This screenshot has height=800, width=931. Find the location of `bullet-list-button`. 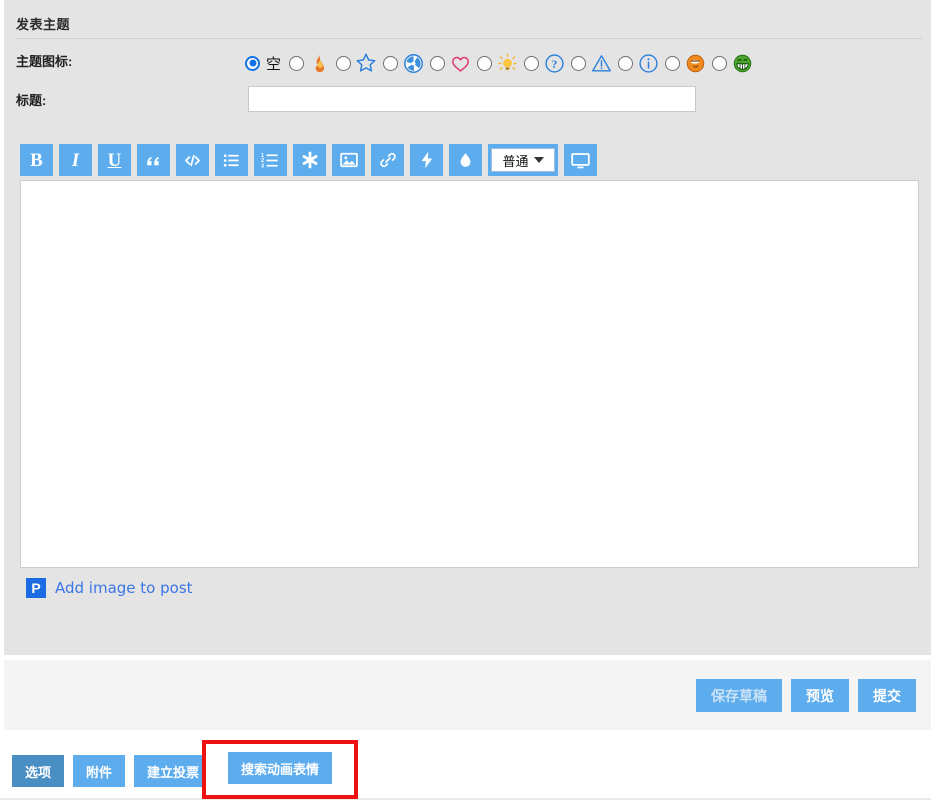

bullet-list-button is located at coordinates (231, 160).